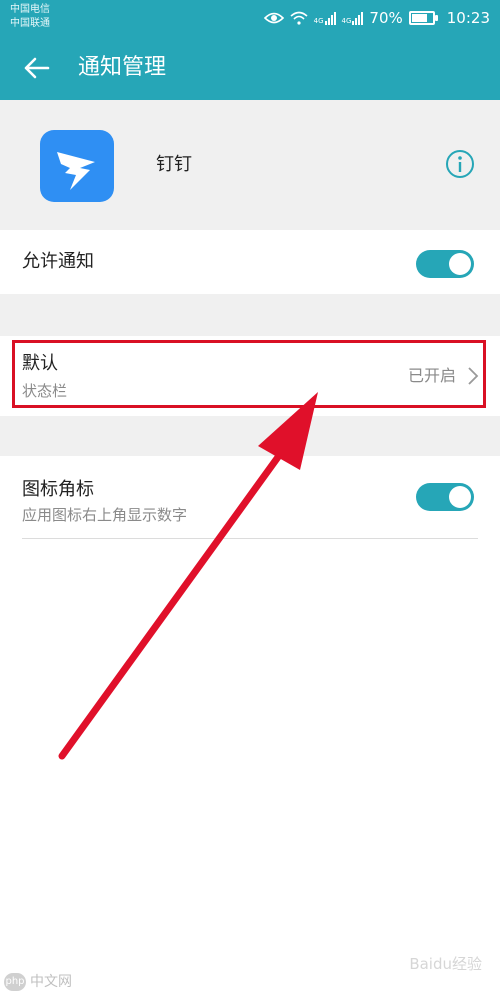 The width and height of the screenshot is (500, 1000). I want to click on allow-notification-row: 允许通知, so click(250, 262).